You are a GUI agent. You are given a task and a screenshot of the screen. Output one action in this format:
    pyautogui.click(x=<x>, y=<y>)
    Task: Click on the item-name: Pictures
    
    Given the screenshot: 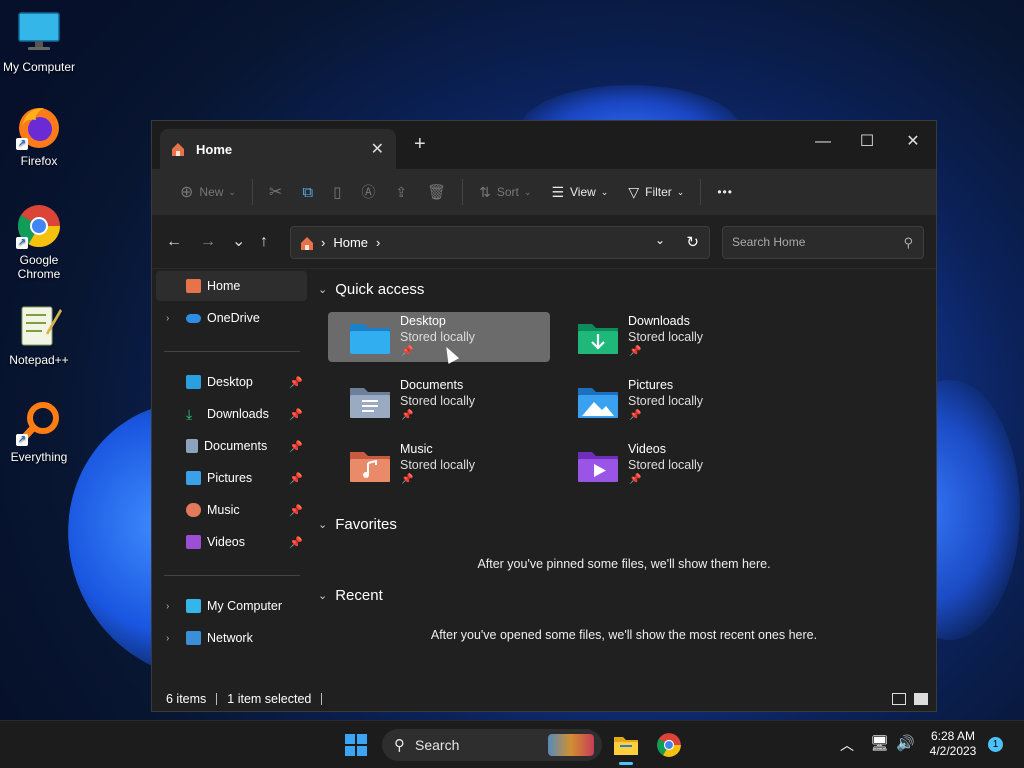 What is the action you would take?
    pyautogui.click(x=651, y=385)
    